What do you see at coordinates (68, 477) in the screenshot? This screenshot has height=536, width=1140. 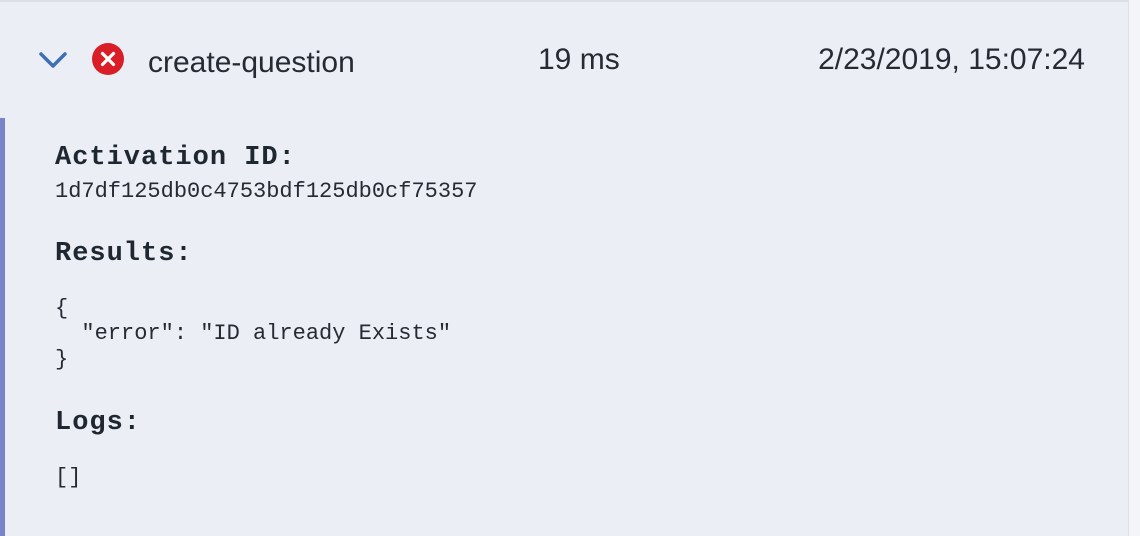 I see `logs-value: []` at bounding box center [68, 477].